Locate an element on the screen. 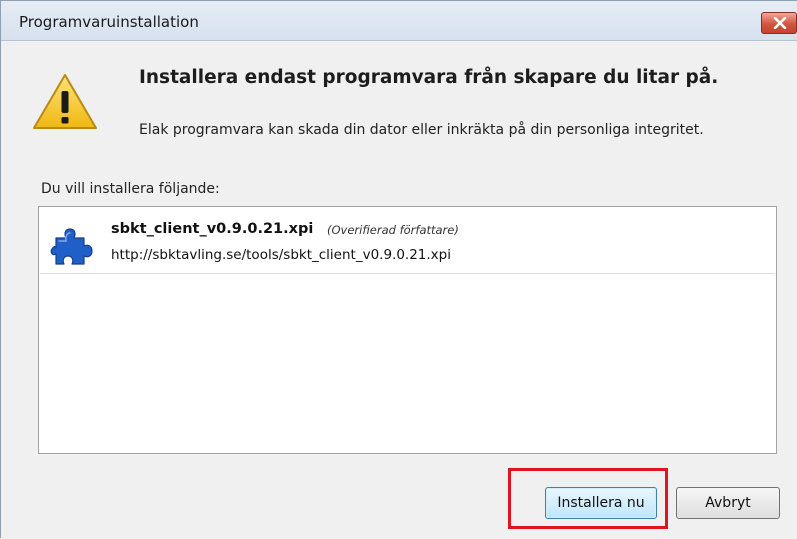 The width and height of the screenshot is (797, 539). title-bar: Programvaruinstallation is located at coordinates (399, 21).